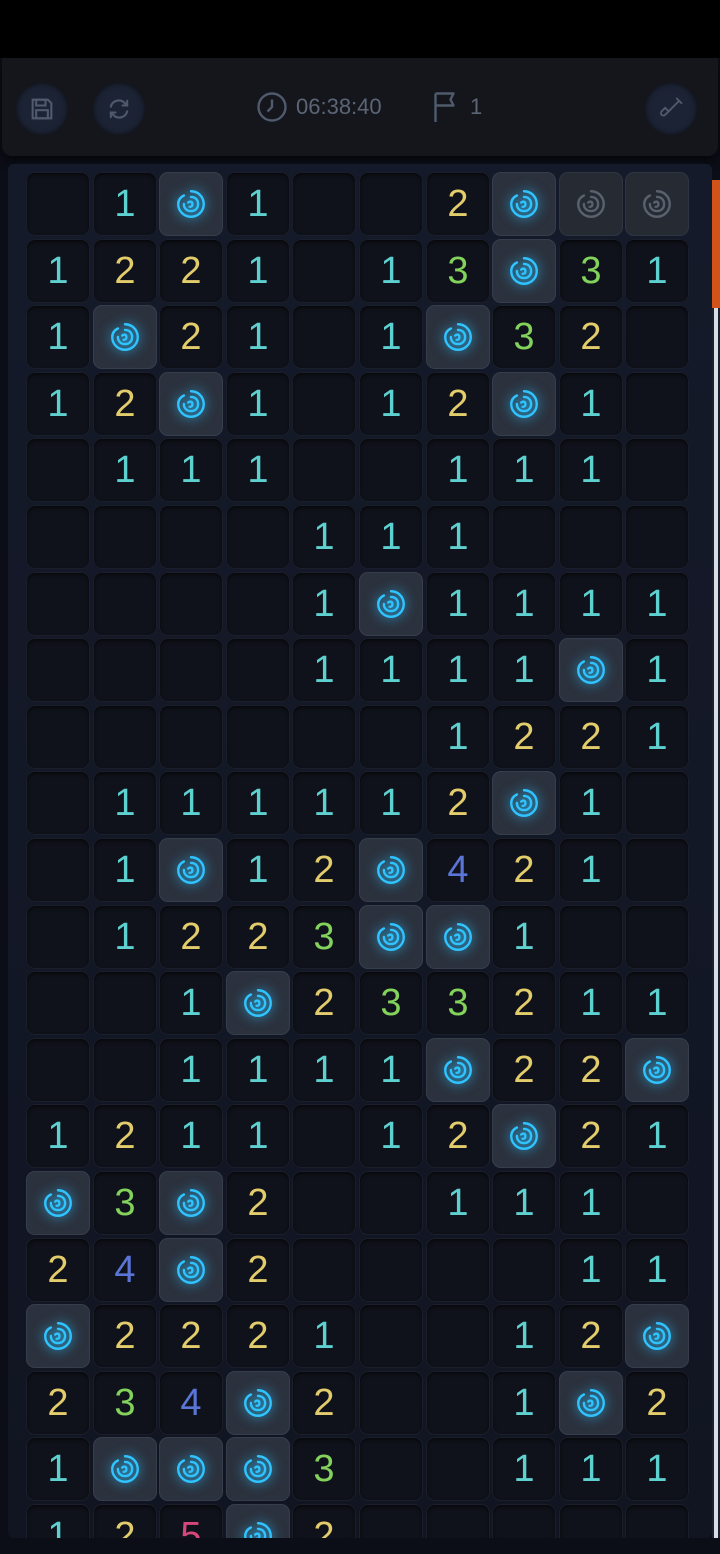 The image size is (720, 1554). Describe the element at coordinates (671, 109) in the screenshot. I see `shovel-button` at that location.